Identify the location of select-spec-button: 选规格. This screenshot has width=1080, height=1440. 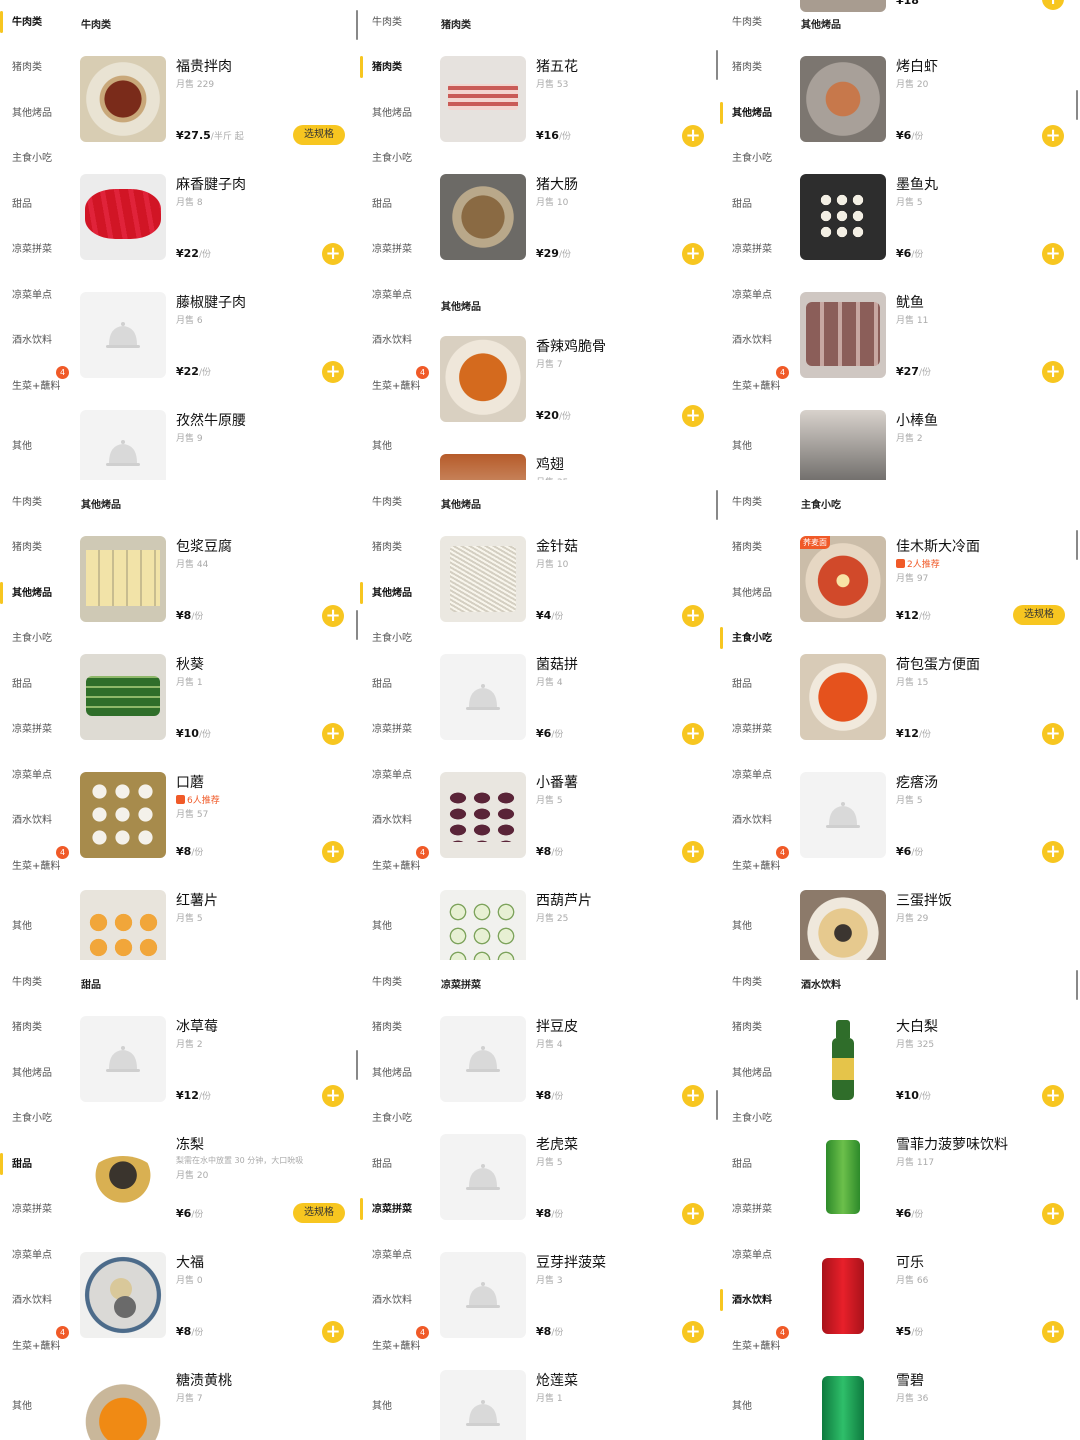
(319, 135).